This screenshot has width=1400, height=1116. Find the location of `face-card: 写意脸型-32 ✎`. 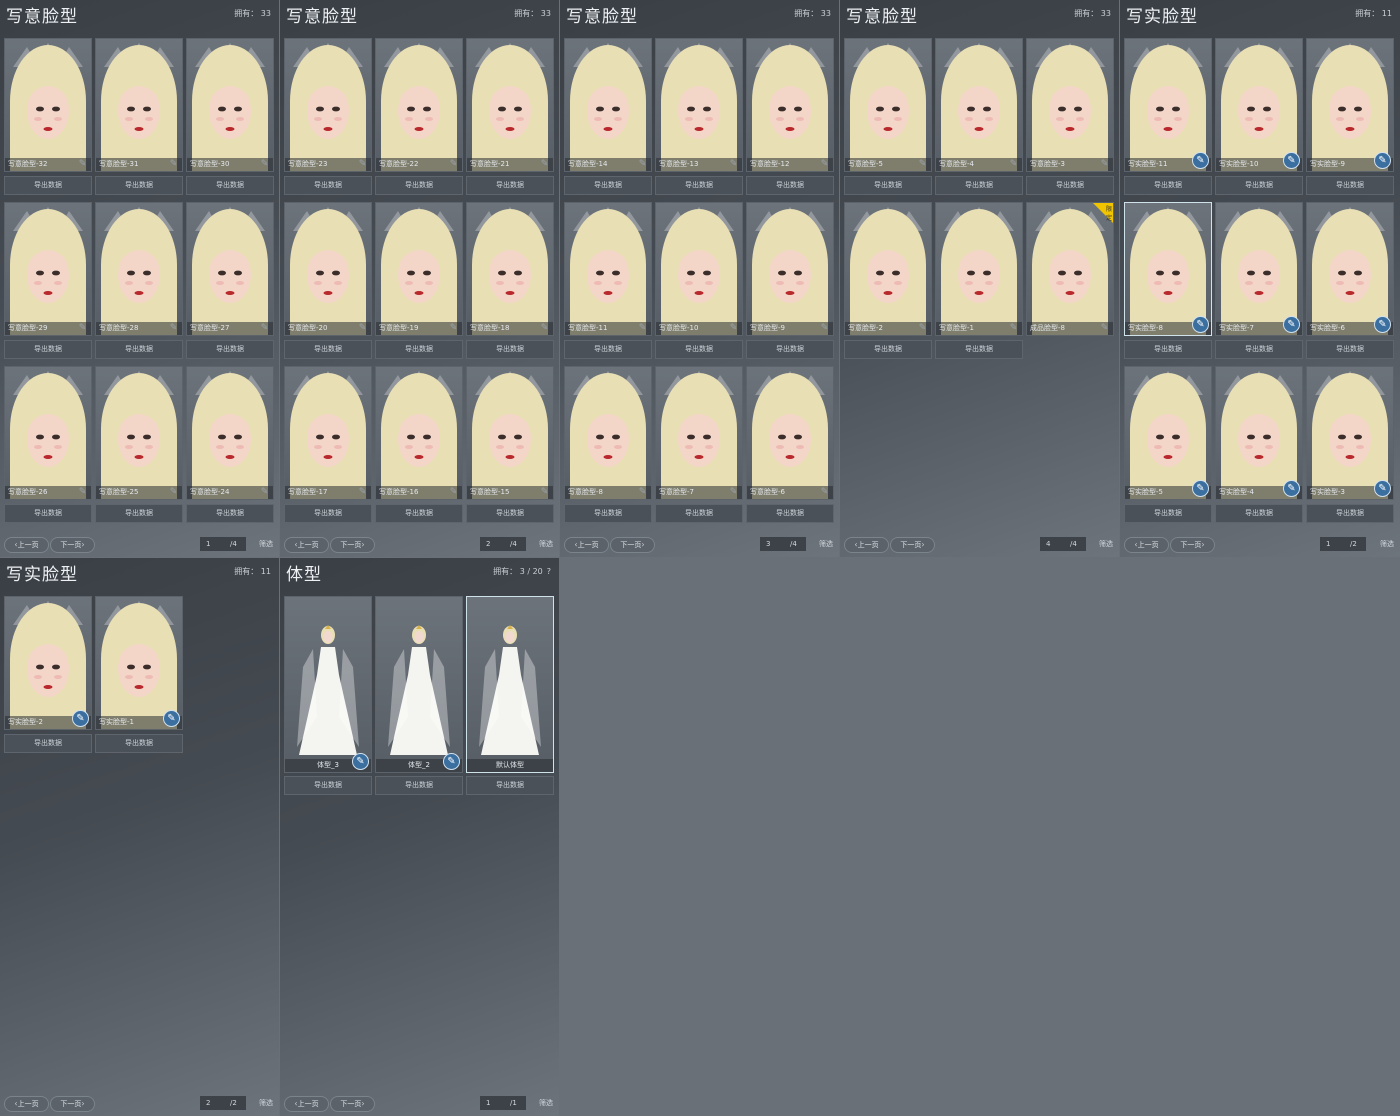

face-card: 写意脸型-32 ✎ is located at coordinates (48, 105).